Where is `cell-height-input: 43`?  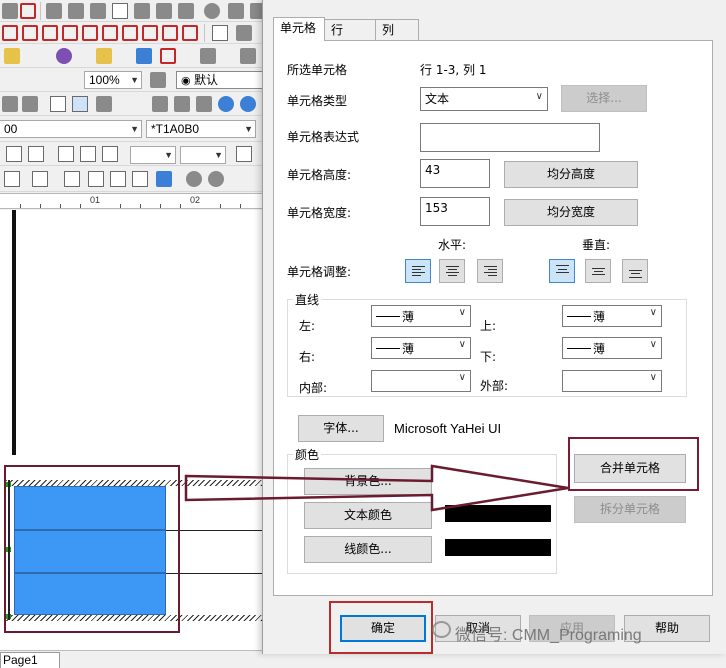
cell-height-input: 43 is located at coordinates (455, 173).